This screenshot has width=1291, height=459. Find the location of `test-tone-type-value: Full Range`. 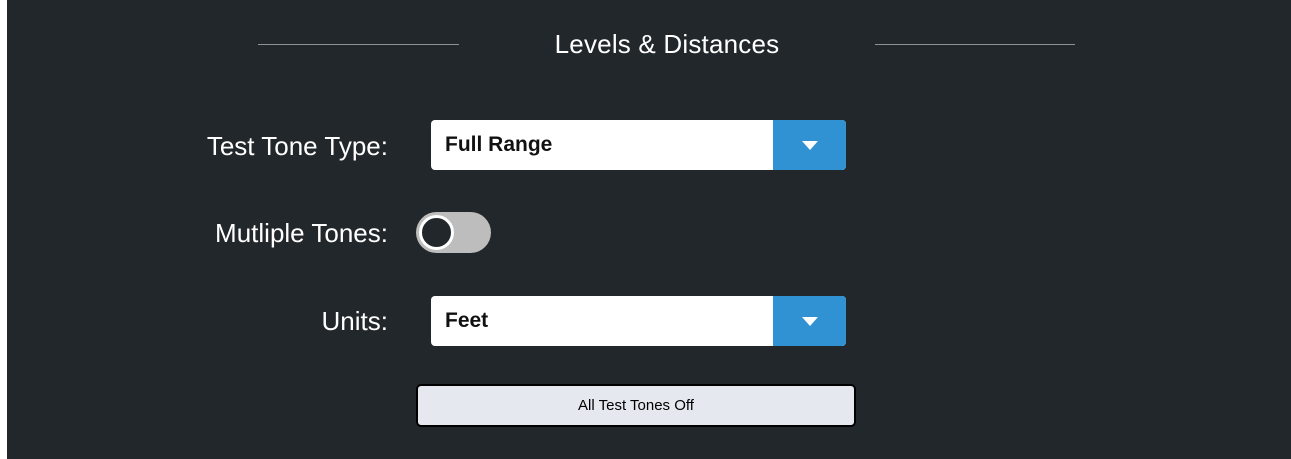

test-tone-type-value: Full Range is located at coordinates (499, 144).